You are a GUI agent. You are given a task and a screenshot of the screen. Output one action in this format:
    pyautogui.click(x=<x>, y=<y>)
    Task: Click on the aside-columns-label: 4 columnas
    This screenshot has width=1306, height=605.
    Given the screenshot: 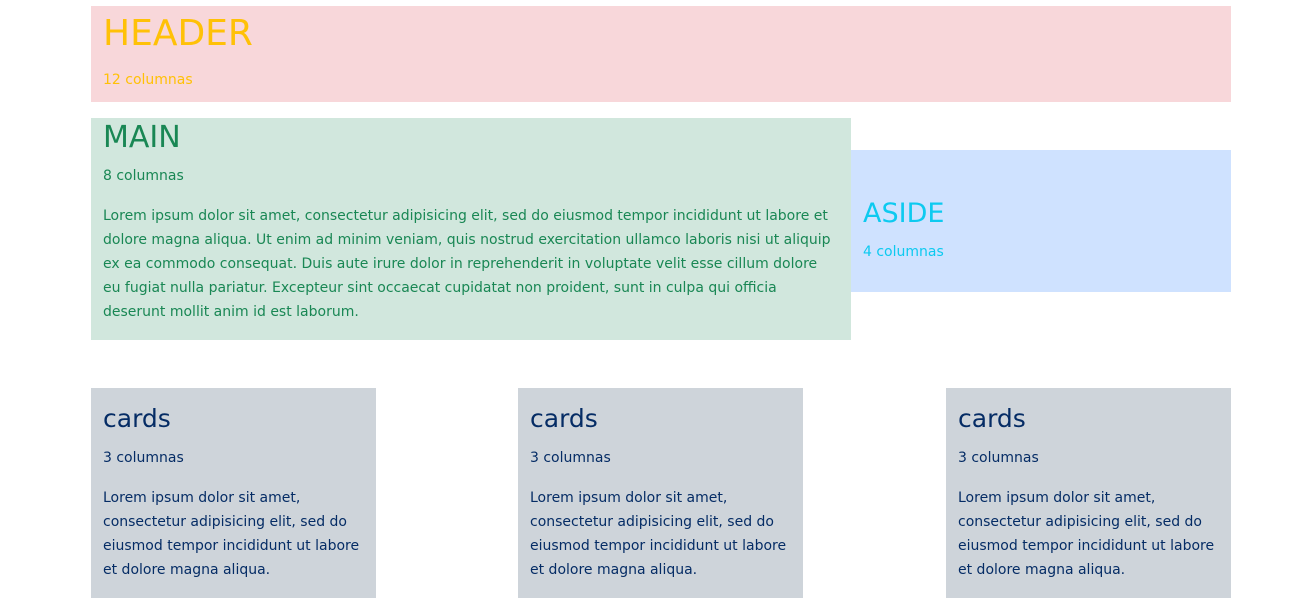 What is the action you would take?
    pyautogui.click(x=903, y=252)
    